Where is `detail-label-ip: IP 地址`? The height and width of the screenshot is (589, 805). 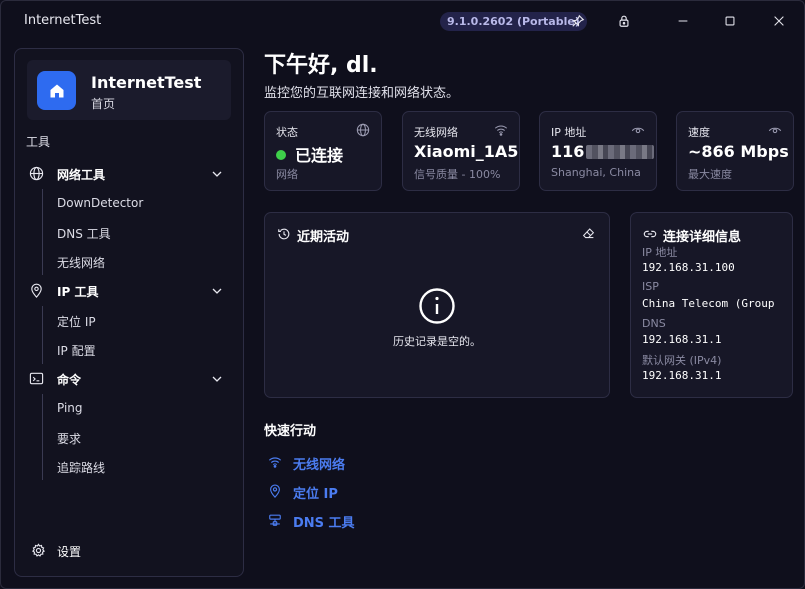
detail-label-ip: IP 地址 is located at coordinates (660, 252).